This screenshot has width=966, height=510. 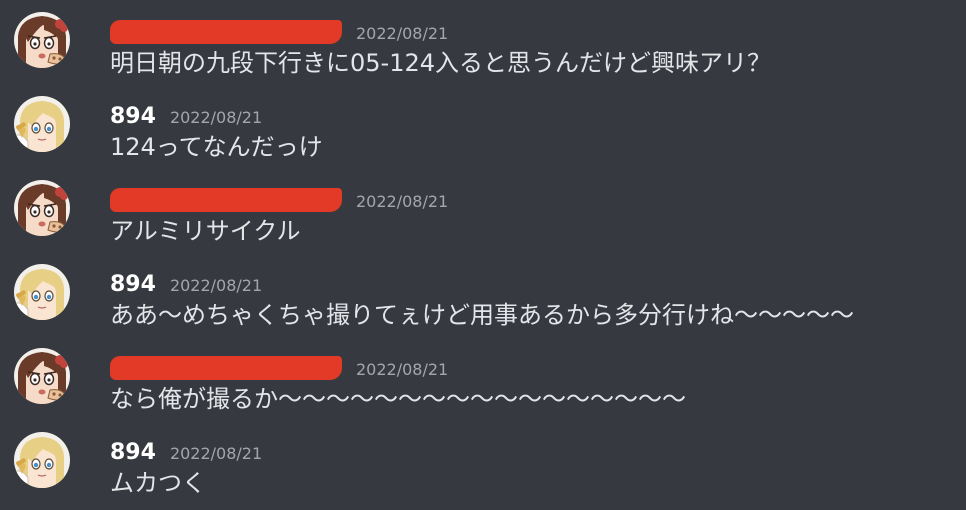 What do you see at coordinates (482, 315) in the screenshot?
I see `message-text: ああ〜めちゃくちゃ撮りてぇけど用事あるから多分行けね〜〜〜〜〜` at bounding box center [482, 315].